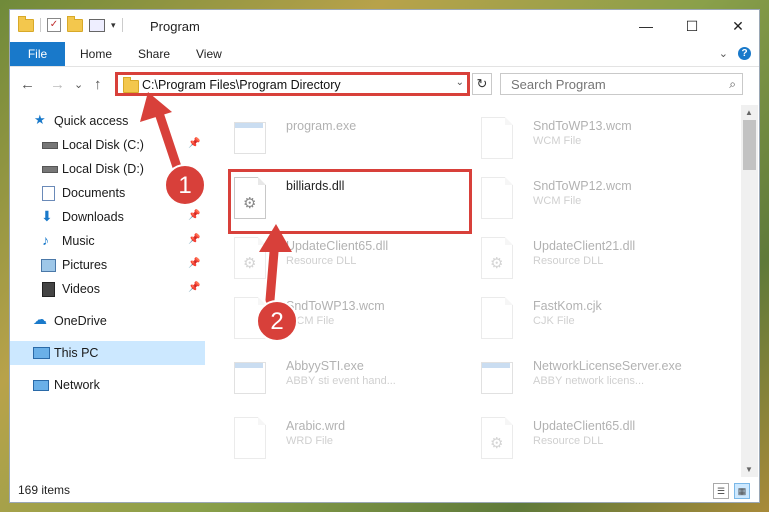 The width and height of the screenshot is (769, 512). Describe the element at coordinates (277, 321) in the screenshot. I see `step-badge-2: 2` at that location.